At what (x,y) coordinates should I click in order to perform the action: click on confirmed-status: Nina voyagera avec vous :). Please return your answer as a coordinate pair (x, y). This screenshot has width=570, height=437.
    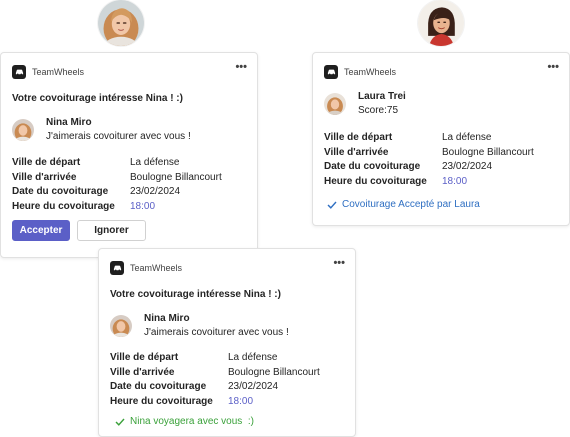
    Looking at the image, I should click on (184, 421).